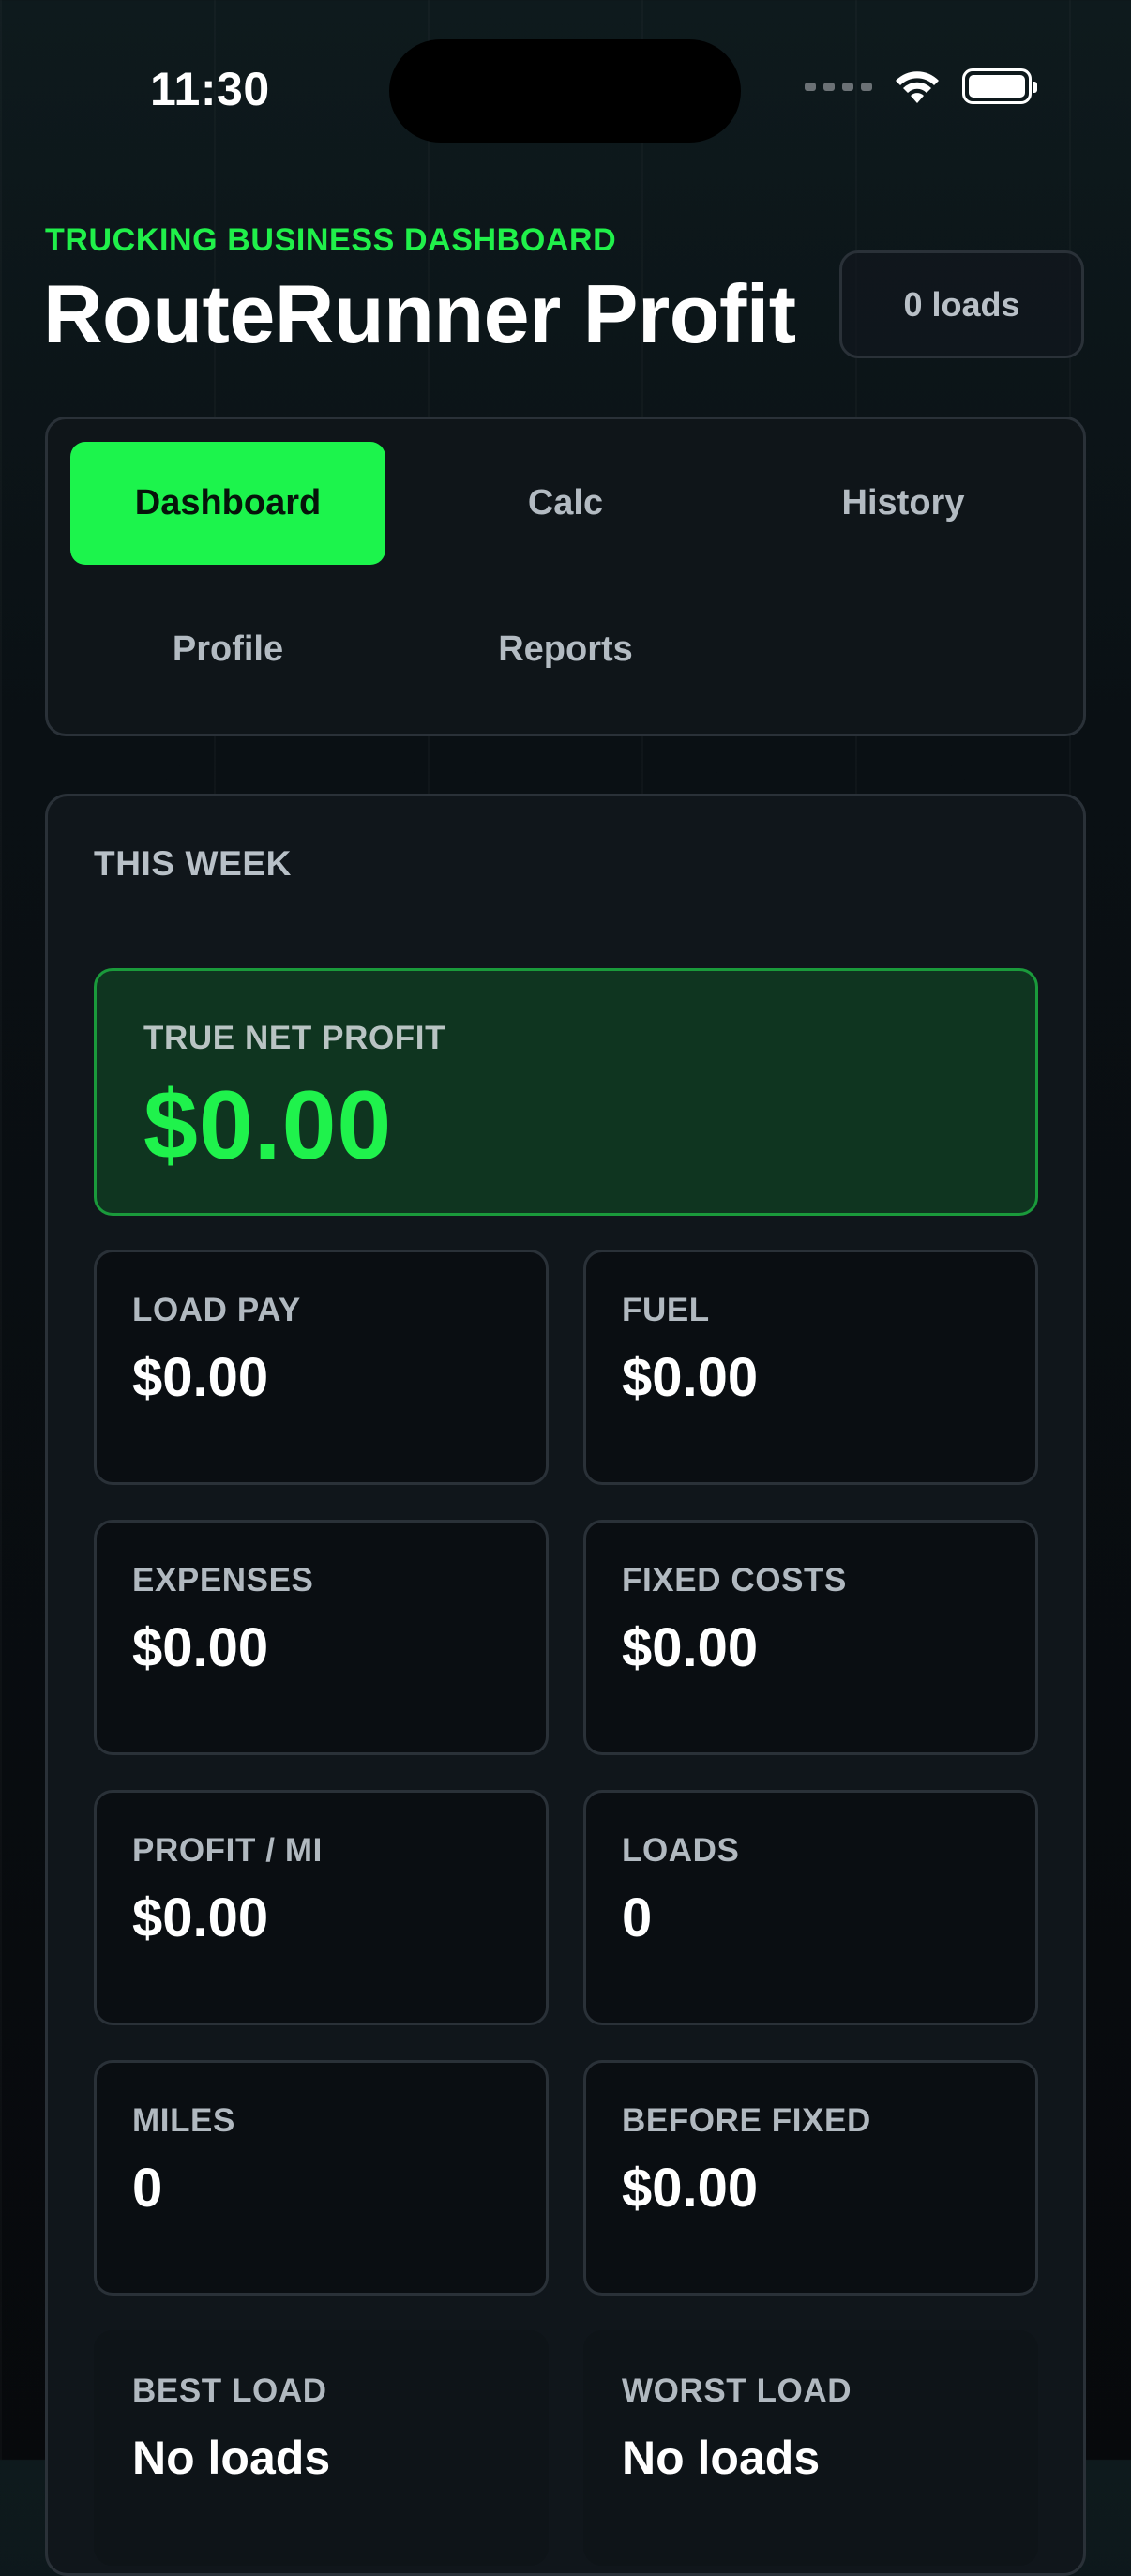  I want to click on stat-worst-load: WORST LOAD No loads, so click(810, 2448).